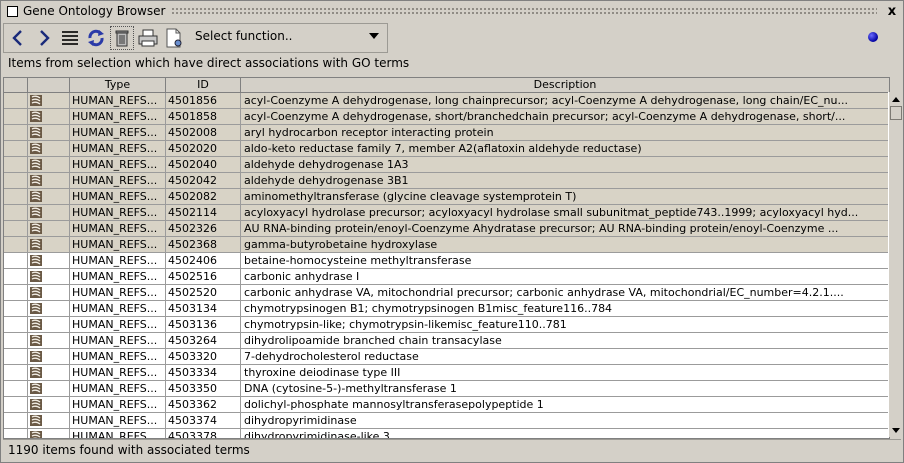 This screenshot has width=904, height=463. I want to click on scroll-down-button, so click(896, 430).